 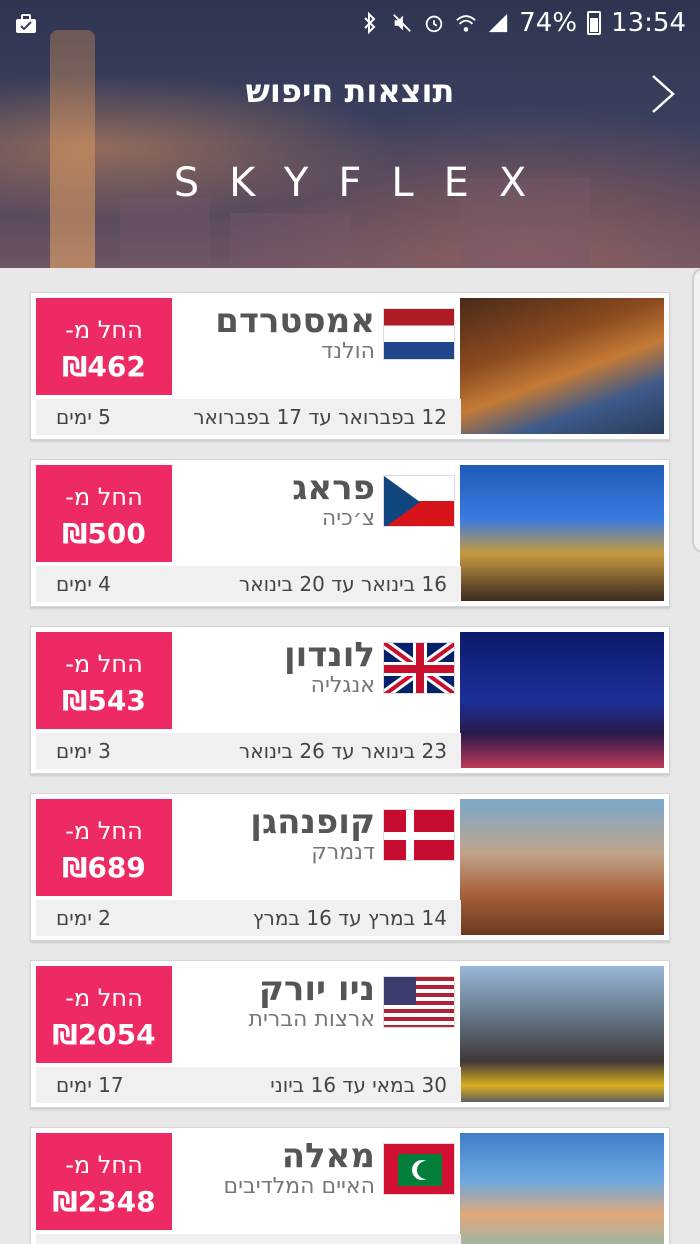 What do you see at coordinates (358, 1085) in the screenshot?
I see `trip-dates: 30 במאי עד 16 ביוני` at bounding box center [358, 1085].